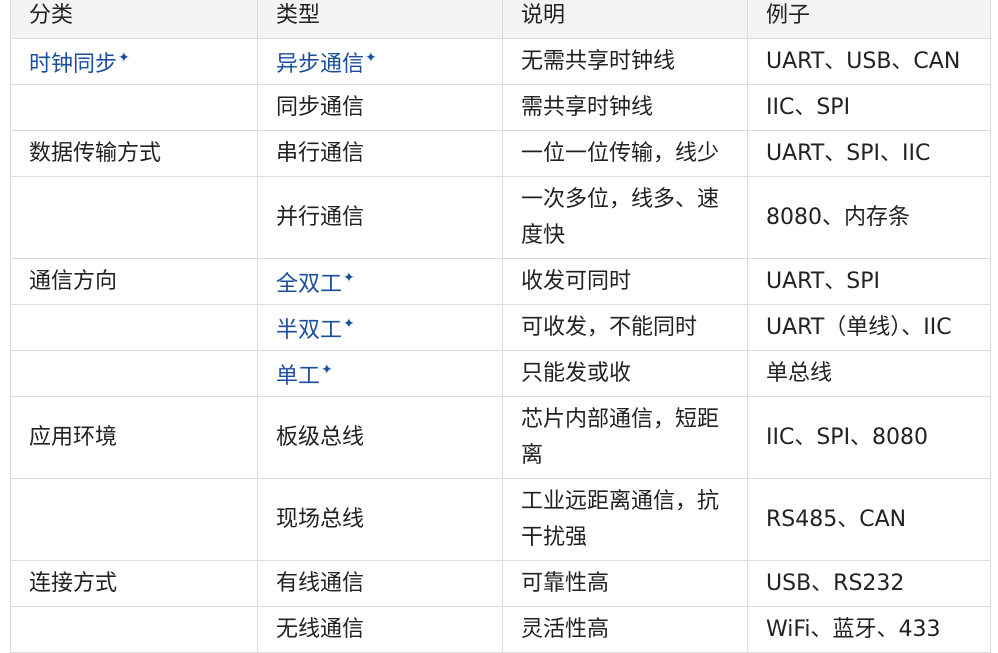 This screenshot has height=653, width=998. Describe the element at coordinates (73, 281) in the screenshot. I see `cell-text: 通信方向` at that location.